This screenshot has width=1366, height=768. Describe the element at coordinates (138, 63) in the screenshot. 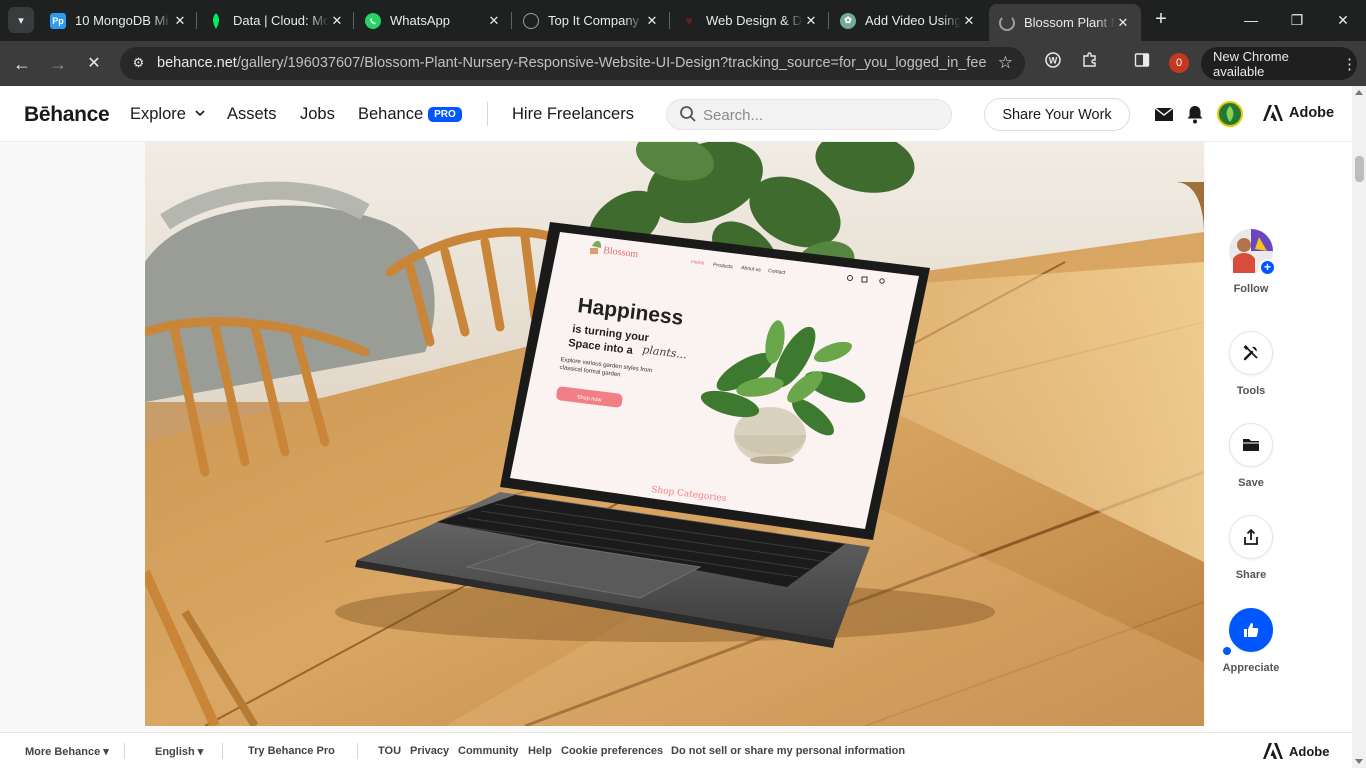

I see `site-info-icon: ⚙` at that location.